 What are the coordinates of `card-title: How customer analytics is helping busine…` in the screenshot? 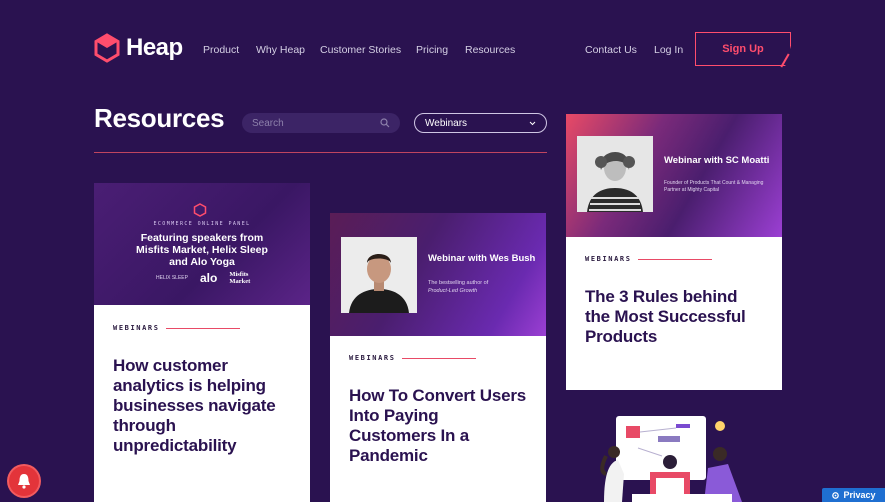 It's located at (203, 406).